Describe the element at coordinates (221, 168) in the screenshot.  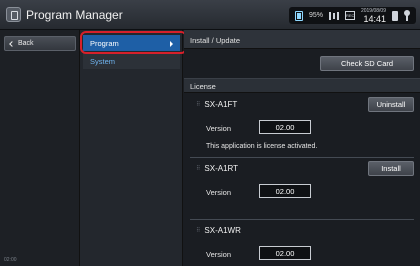
I see `license-name-label: SX-A1RT` at that location.